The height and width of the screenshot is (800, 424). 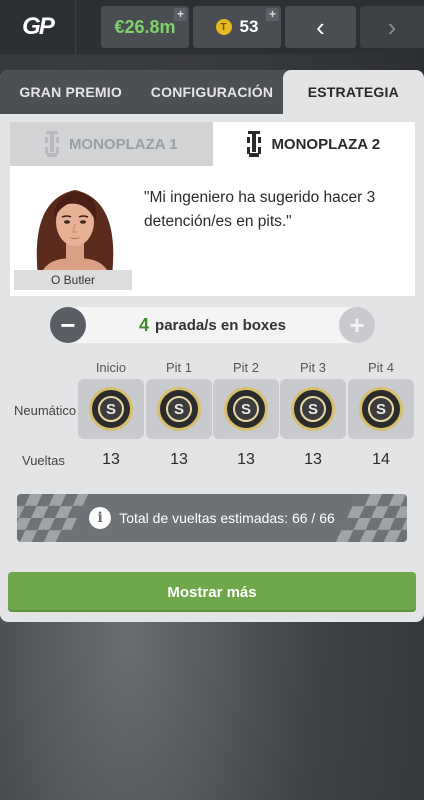 What do you see at coordinates (45, 410) in the screenshot?
I see `tyre-row-label: Neumático` at bounding box center [45, 410].